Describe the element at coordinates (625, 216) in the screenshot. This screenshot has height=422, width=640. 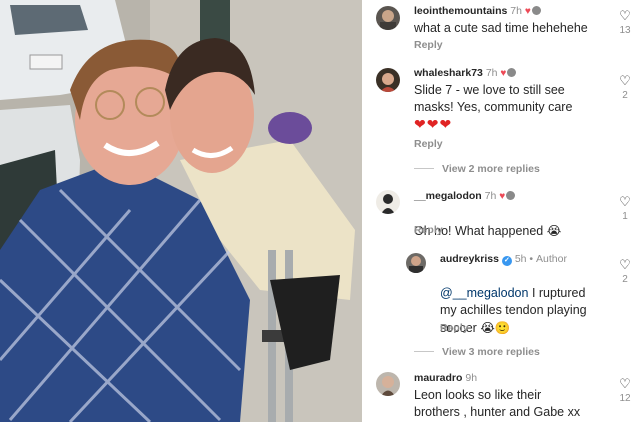
I see `like-count: 1` at that location.